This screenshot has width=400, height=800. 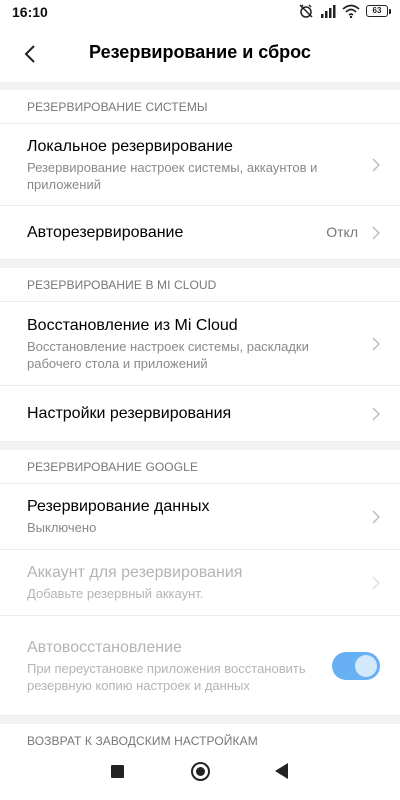 What do you see at coordinates (62, 527) in the screenshot?
I see `item-subtitle: Выключено` at bounding box center [62, 527].